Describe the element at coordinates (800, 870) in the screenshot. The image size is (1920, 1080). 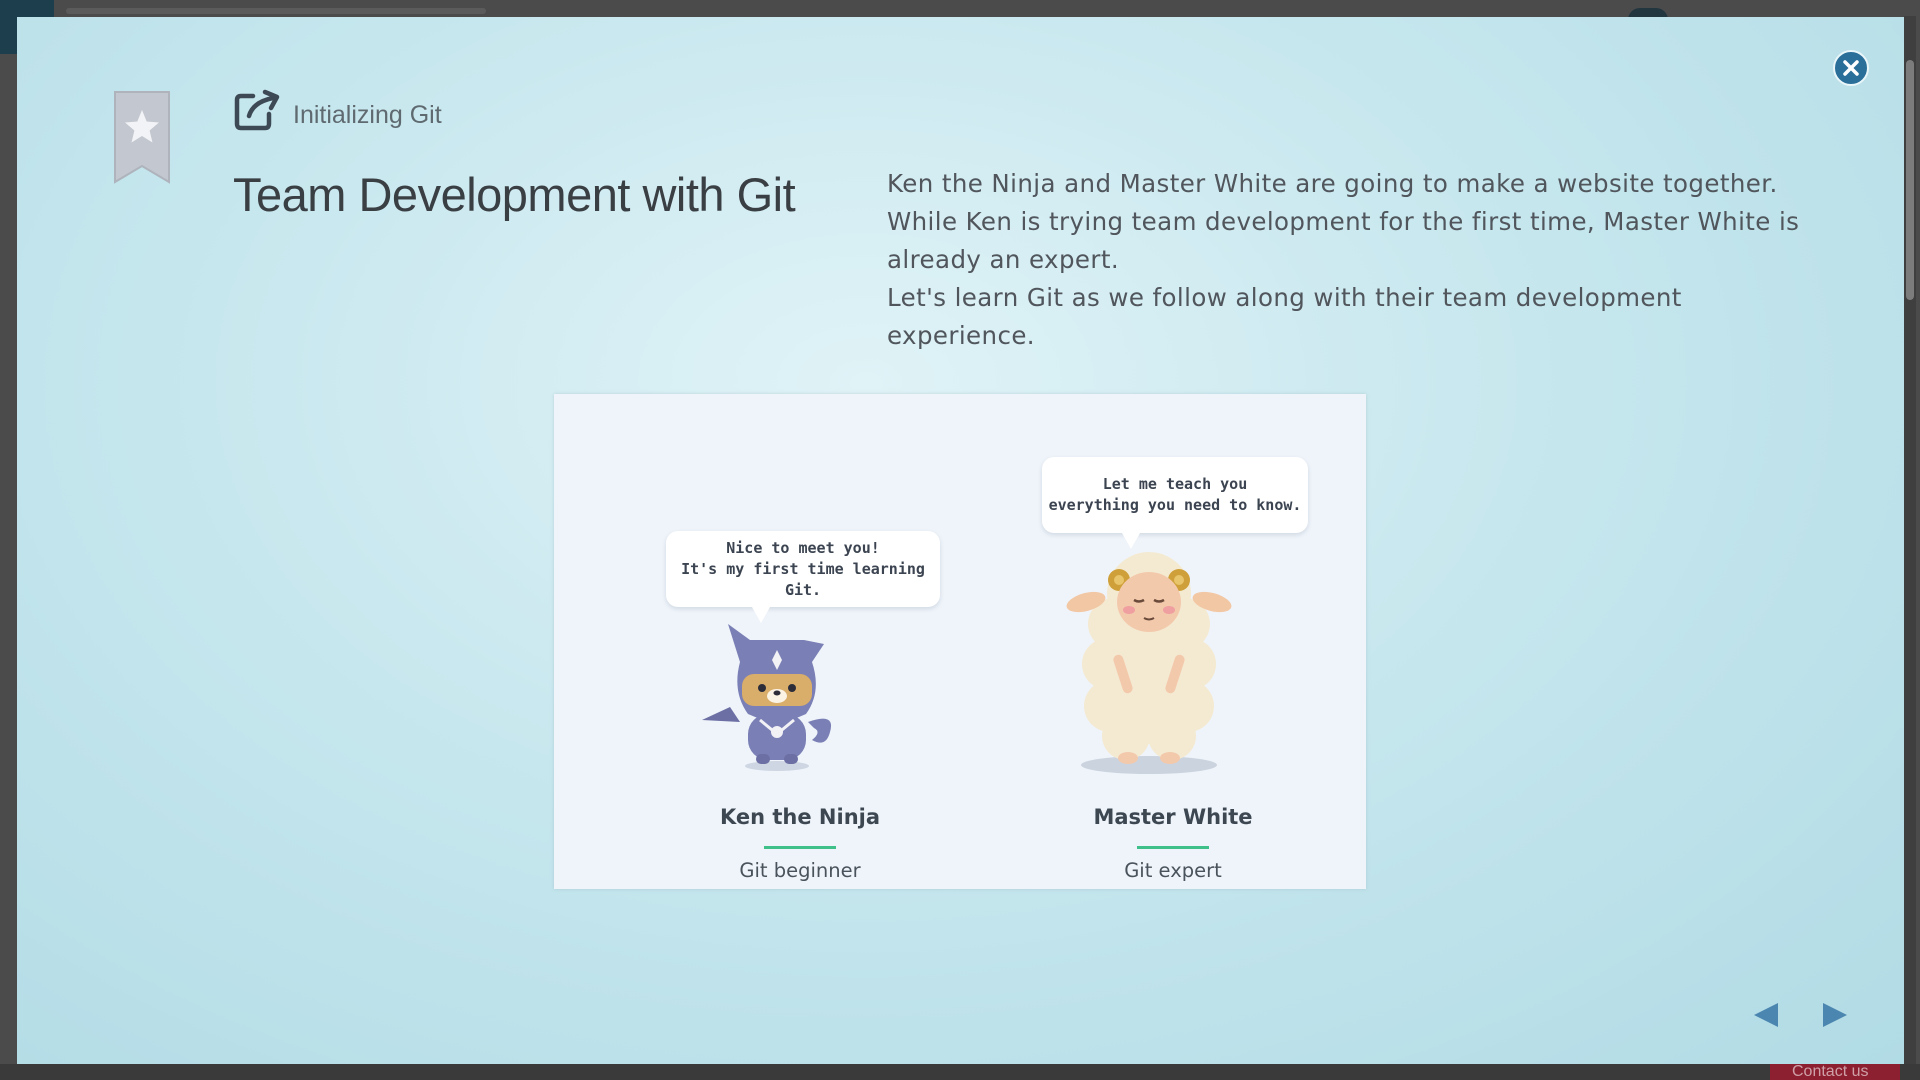
I see `ken-role-label: Git beginner` at that location.